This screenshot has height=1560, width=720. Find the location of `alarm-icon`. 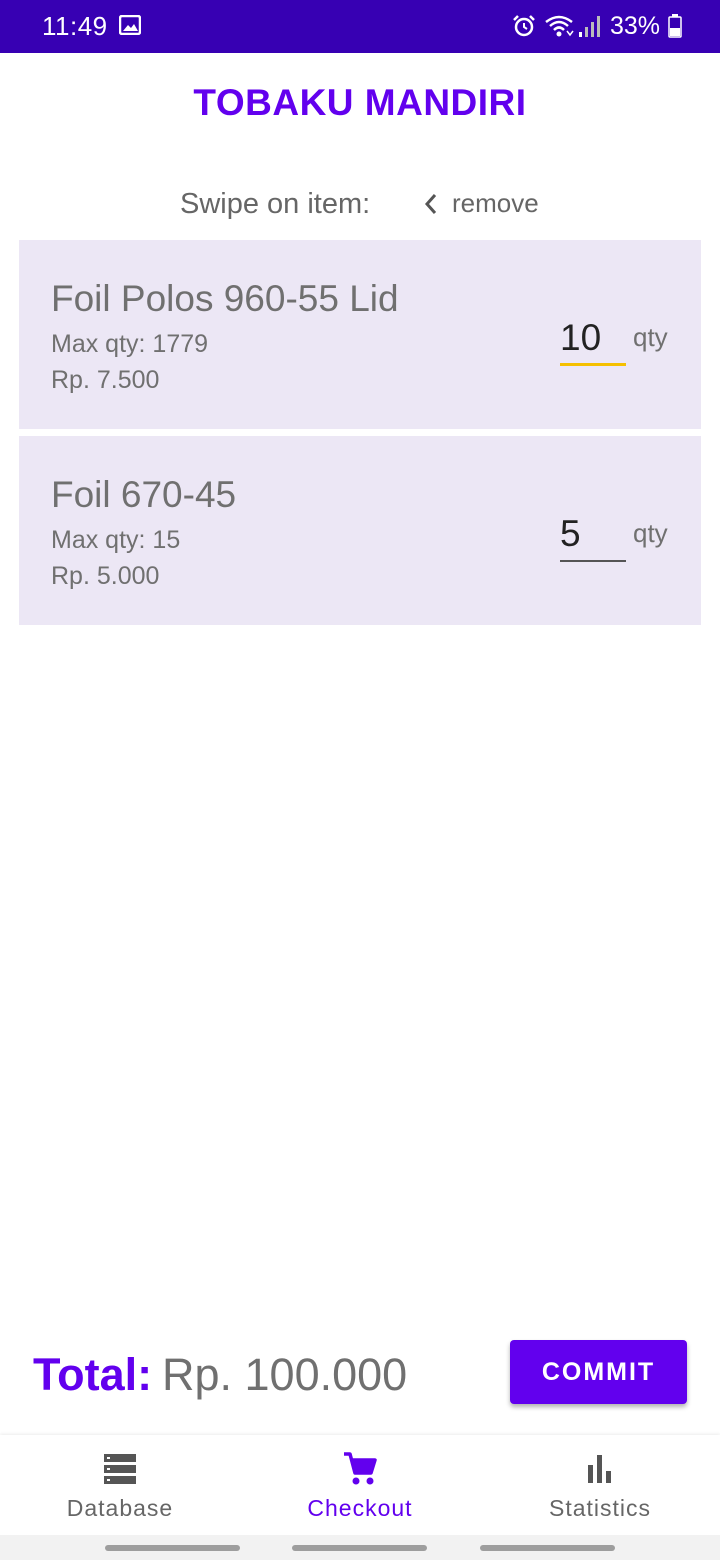

alarm-icon is located at coordinates (524, 26).